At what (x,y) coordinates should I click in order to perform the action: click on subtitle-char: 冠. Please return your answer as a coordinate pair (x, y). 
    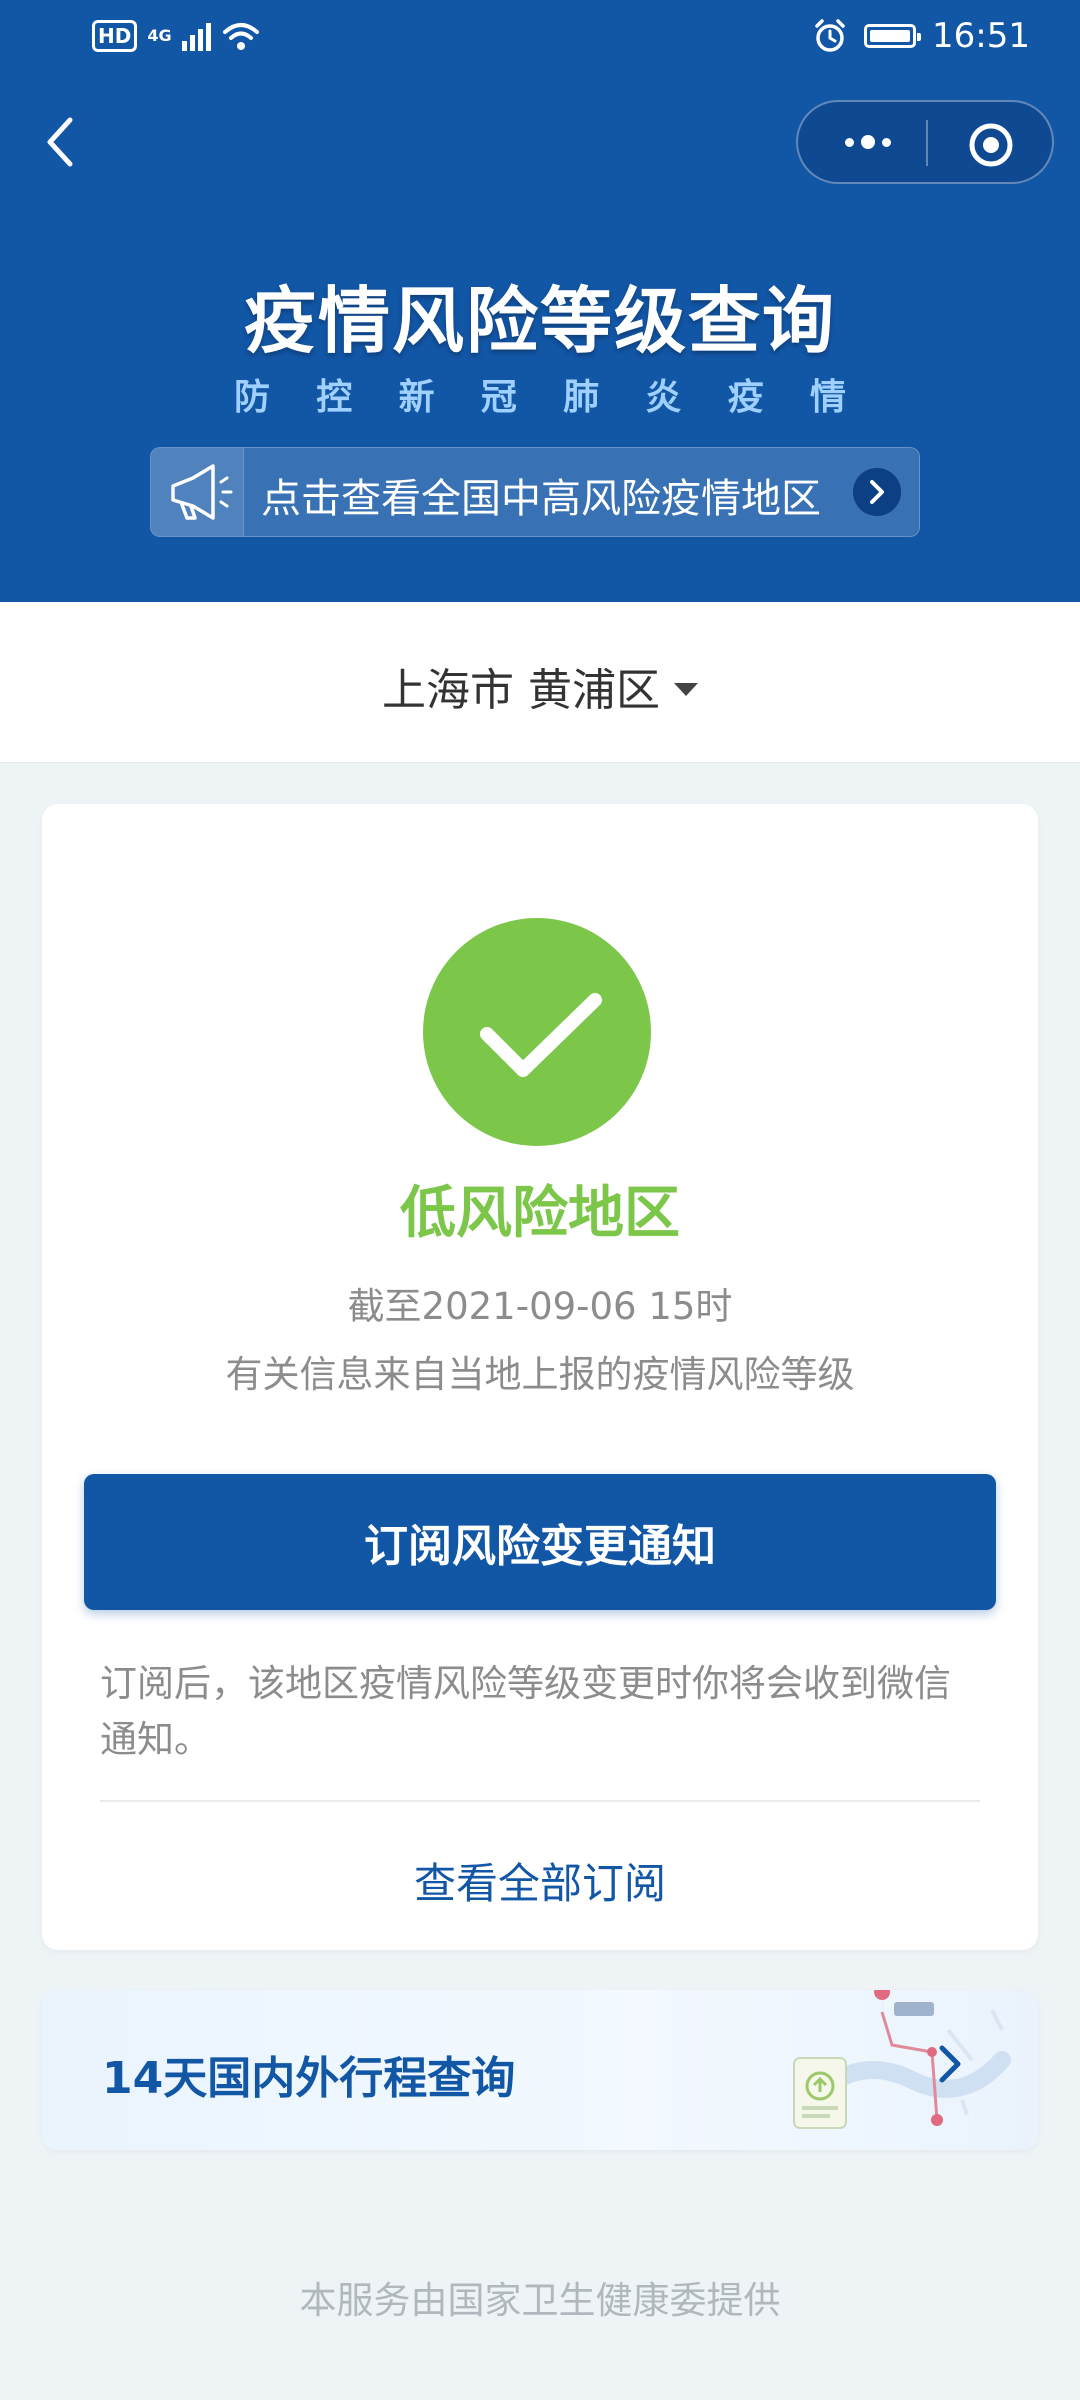
    Looking at the image, I should click on (498, 397).